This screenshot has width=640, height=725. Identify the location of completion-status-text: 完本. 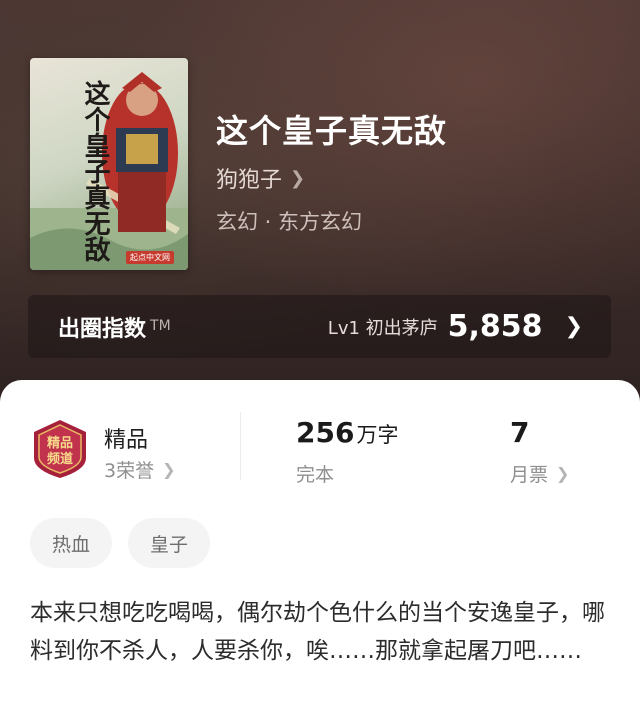
(315, 475).